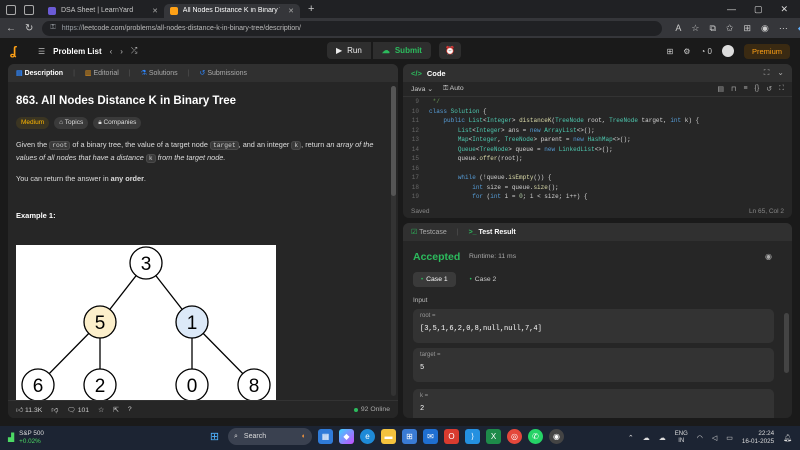  Describe the element at coordinates (492, 232) in the screenshot. I see `tab-test-result: >_ Test Result` at that location.